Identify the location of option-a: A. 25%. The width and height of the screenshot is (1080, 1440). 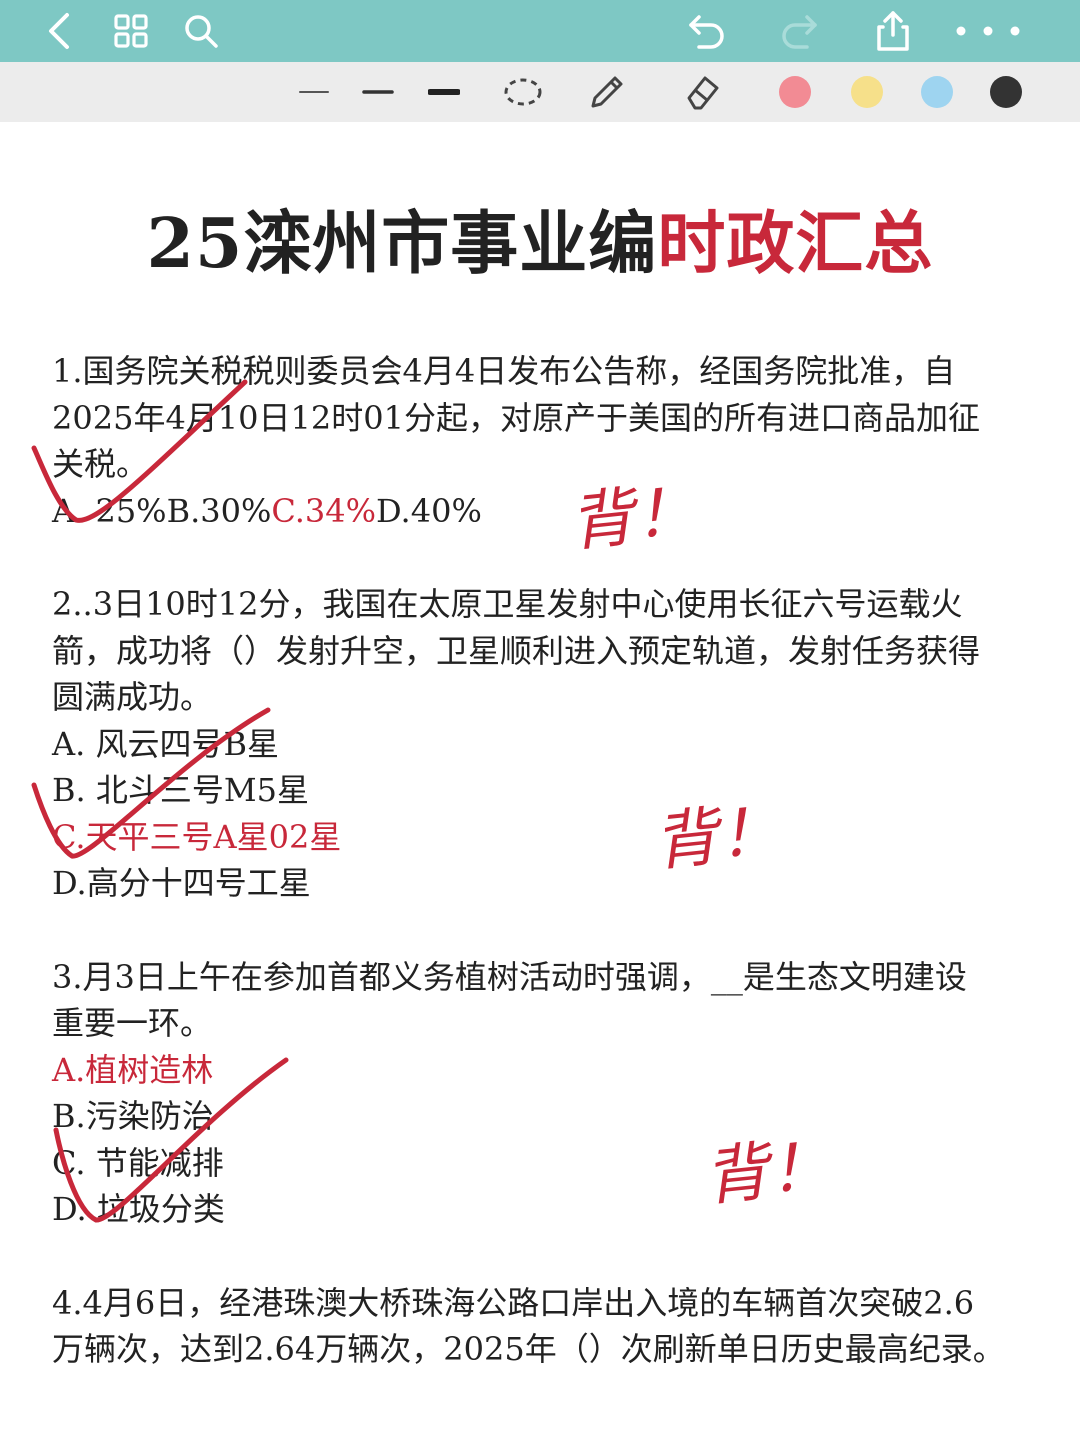
(109, 510).